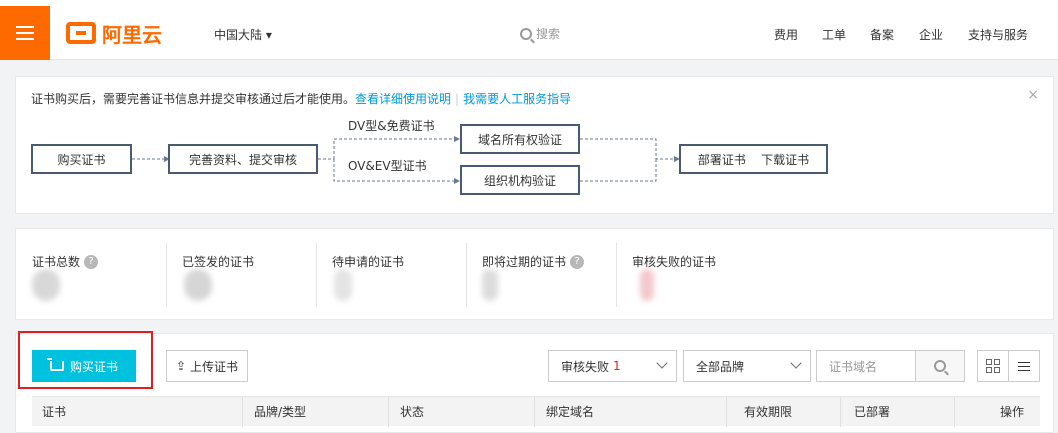 This screenshot has height=433, width=1058. I want to click on nav-icp: 备案, so click(882, 34).